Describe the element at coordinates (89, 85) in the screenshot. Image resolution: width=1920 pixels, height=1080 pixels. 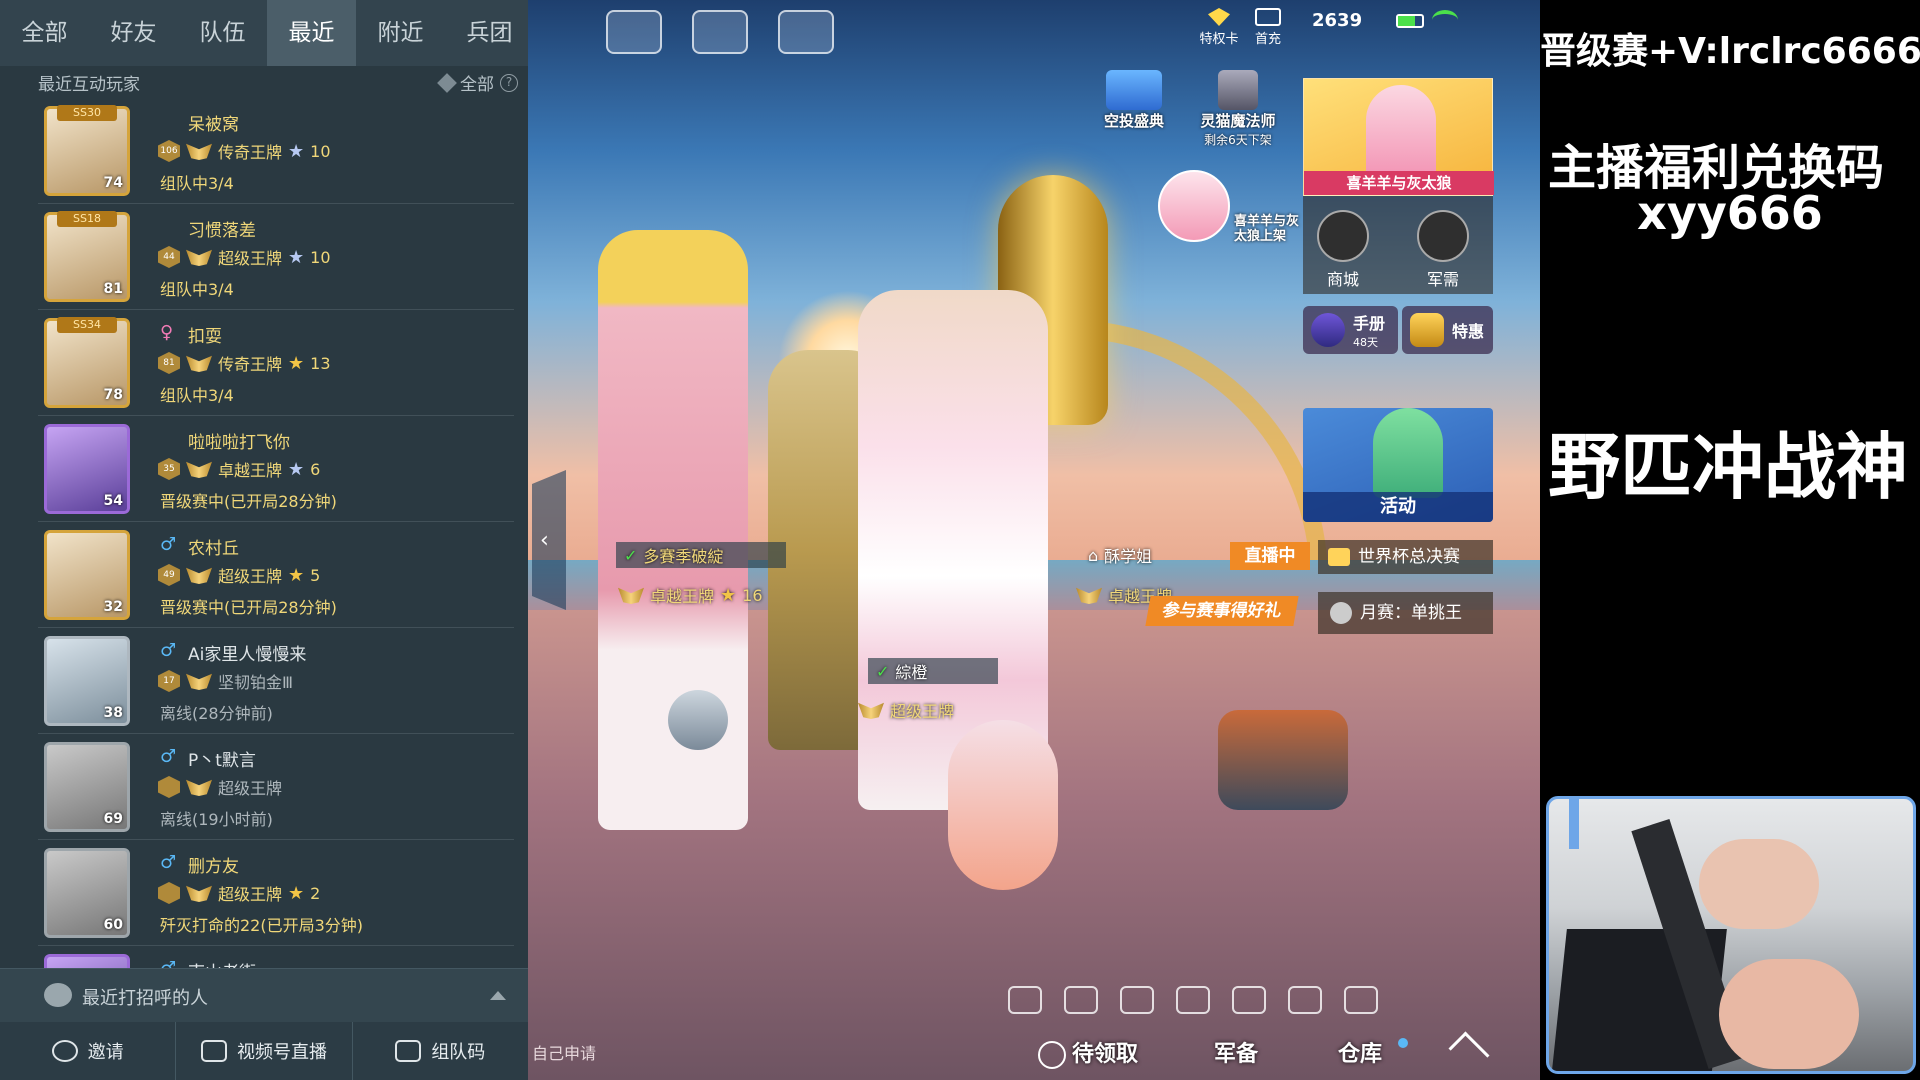
I see `list-title: 最近互动玩家` at that location.